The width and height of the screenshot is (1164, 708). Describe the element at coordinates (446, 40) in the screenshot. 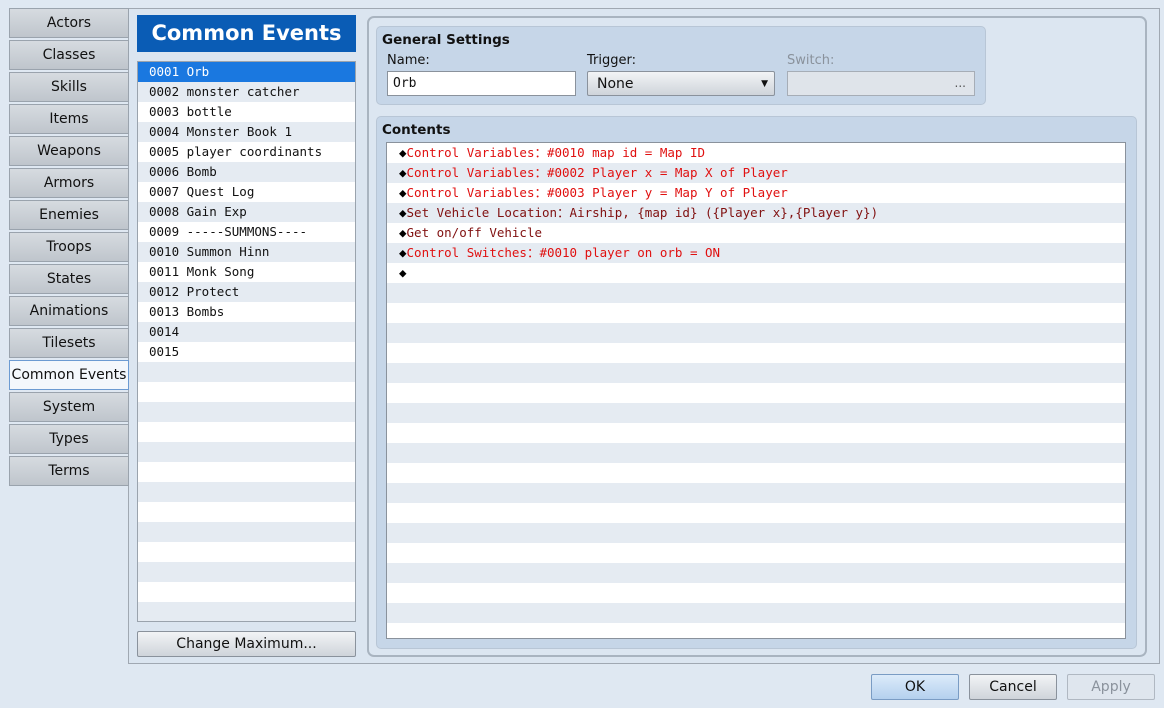

I see `general-settings-title: General Settings` at that location.